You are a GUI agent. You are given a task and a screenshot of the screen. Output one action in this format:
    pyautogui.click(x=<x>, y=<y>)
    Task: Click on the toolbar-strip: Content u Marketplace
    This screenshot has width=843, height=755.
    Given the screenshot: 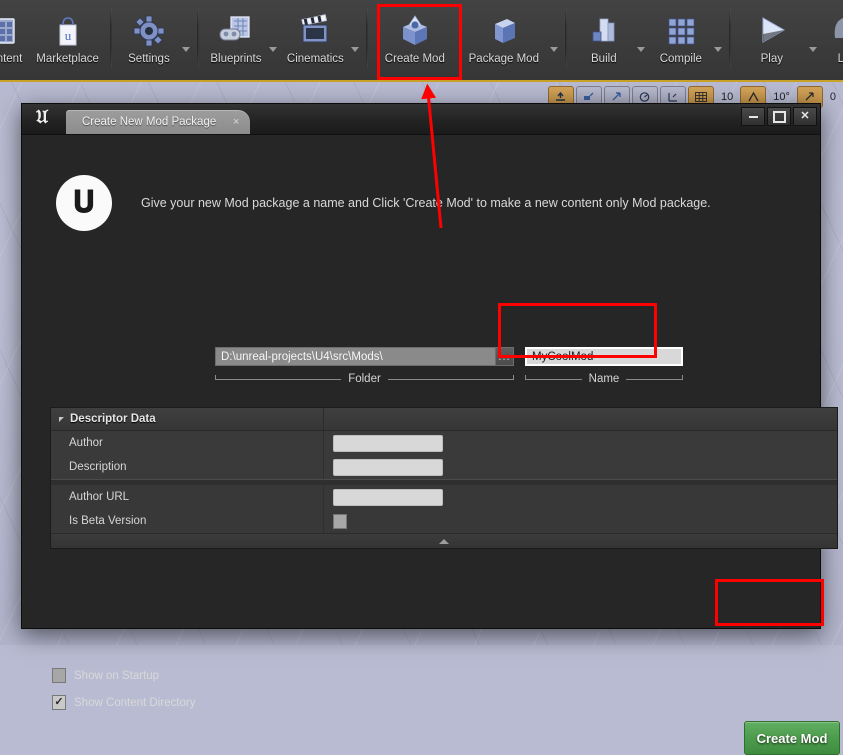 What is the action you would take?
    pyautogui.click(x=421, y=39)
    